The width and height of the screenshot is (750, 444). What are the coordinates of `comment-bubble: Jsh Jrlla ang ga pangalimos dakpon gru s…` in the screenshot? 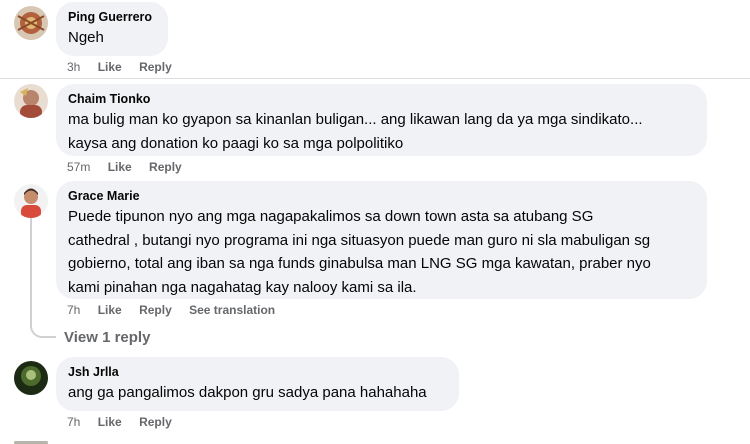 It's located at (257, 384).